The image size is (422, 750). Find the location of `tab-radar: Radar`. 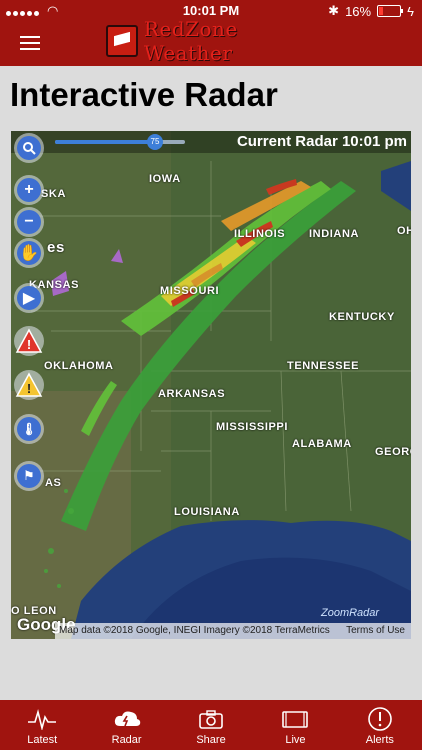

tab-radar: Radar is located at coordinates (126, 725).